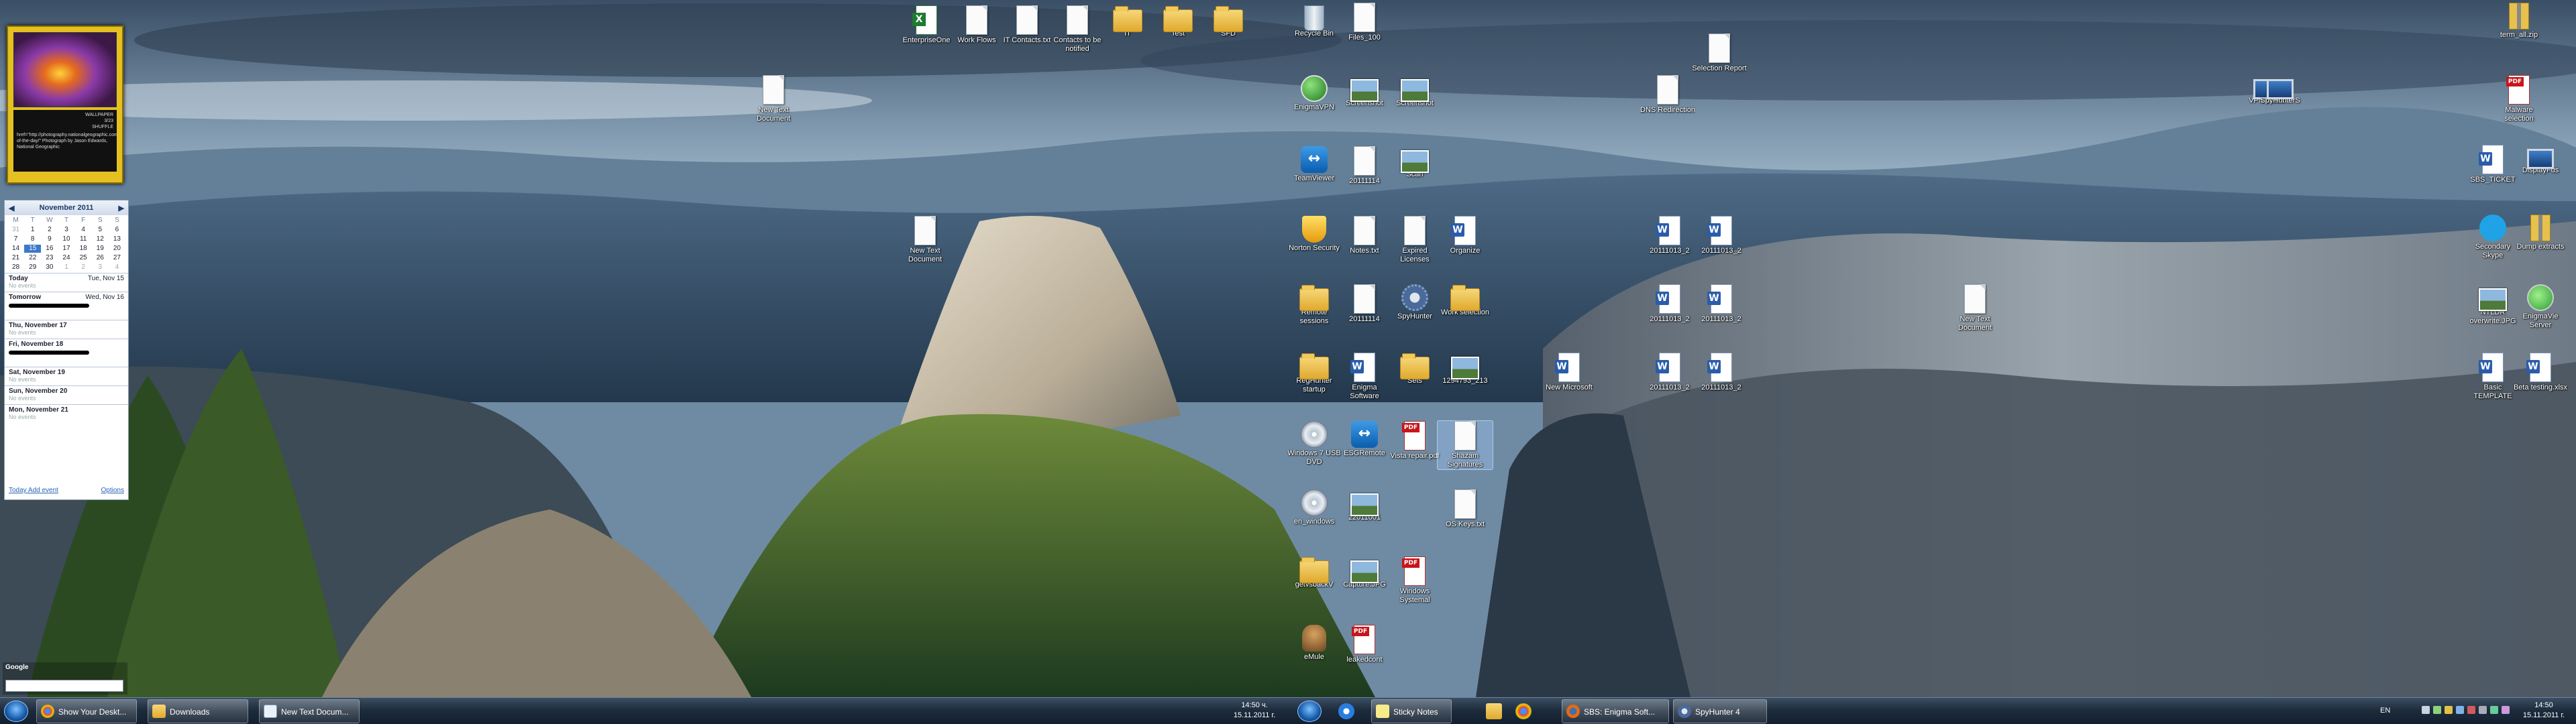 The height and width of the screenshot is (724, 2576). What do you see at coordinates (1667, 95) in the screenshot?
I see `desktop-icon: DNS Redirection` at bounding box center [1667, 95].